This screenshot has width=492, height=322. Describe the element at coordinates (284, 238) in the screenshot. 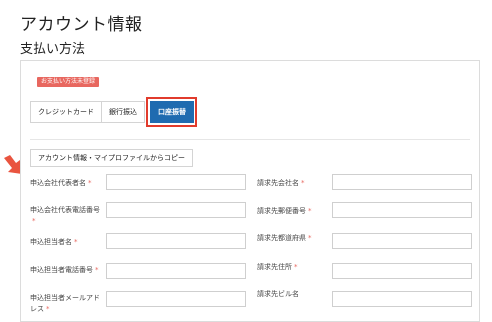

I see `form-label: 請求先都道府県 *` at that location.